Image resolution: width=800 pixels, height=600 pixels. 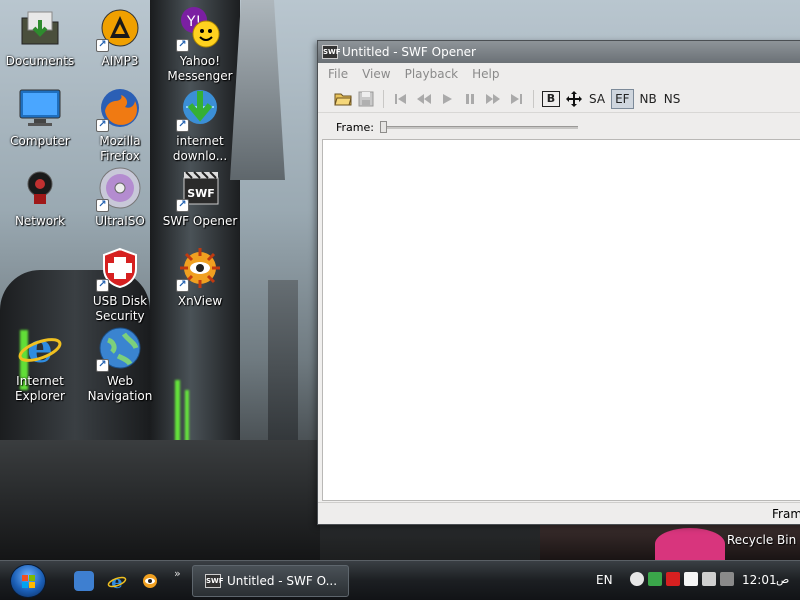 What do you see at coordinates (637, 579) in the screenshot?
I see `tray-minus-icon` at bounding box center [637, 579].